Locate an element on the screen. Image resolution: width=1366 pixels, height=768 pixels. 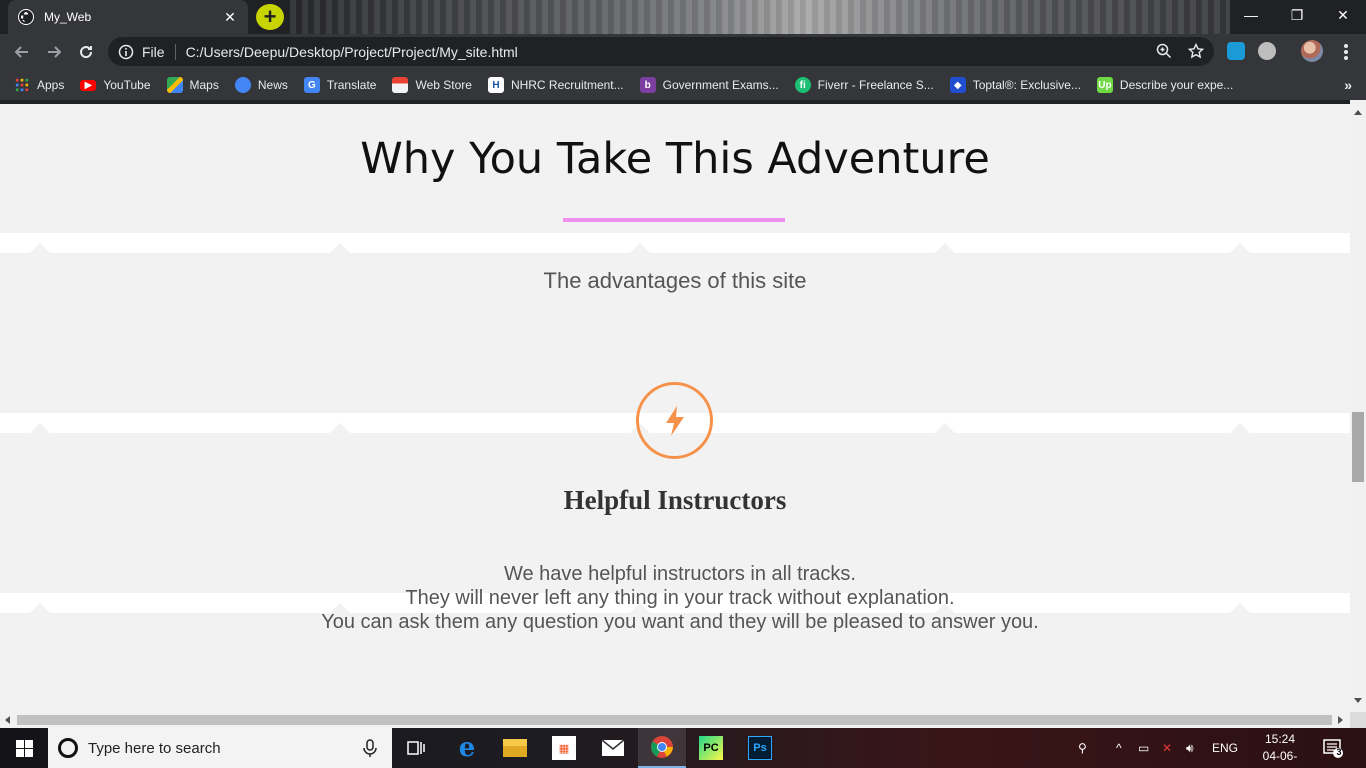
arrow-left-icon is located at coordinates (21, 52).